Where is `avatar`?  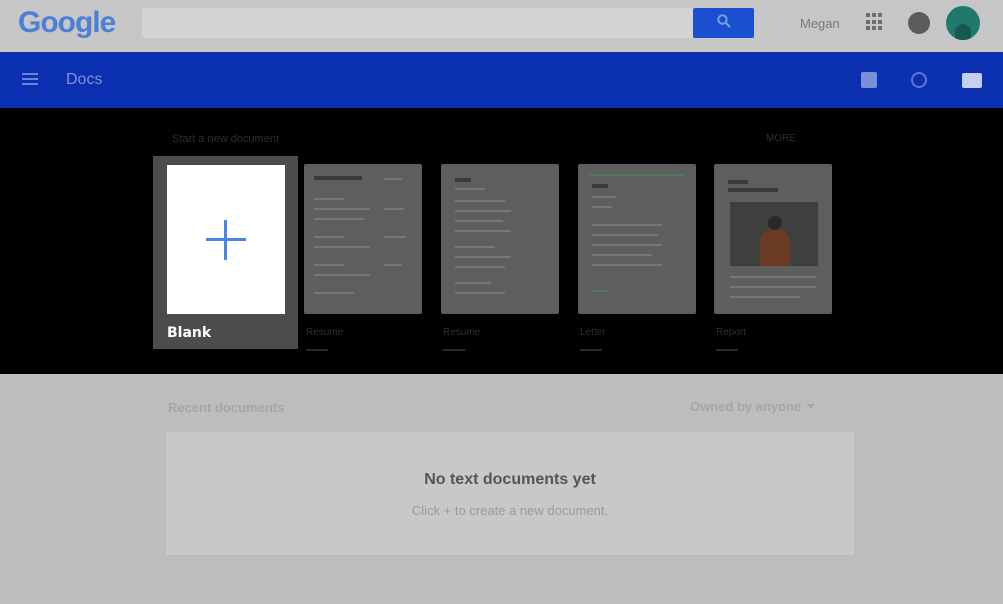 avatar is located at coordinates (963, 23).